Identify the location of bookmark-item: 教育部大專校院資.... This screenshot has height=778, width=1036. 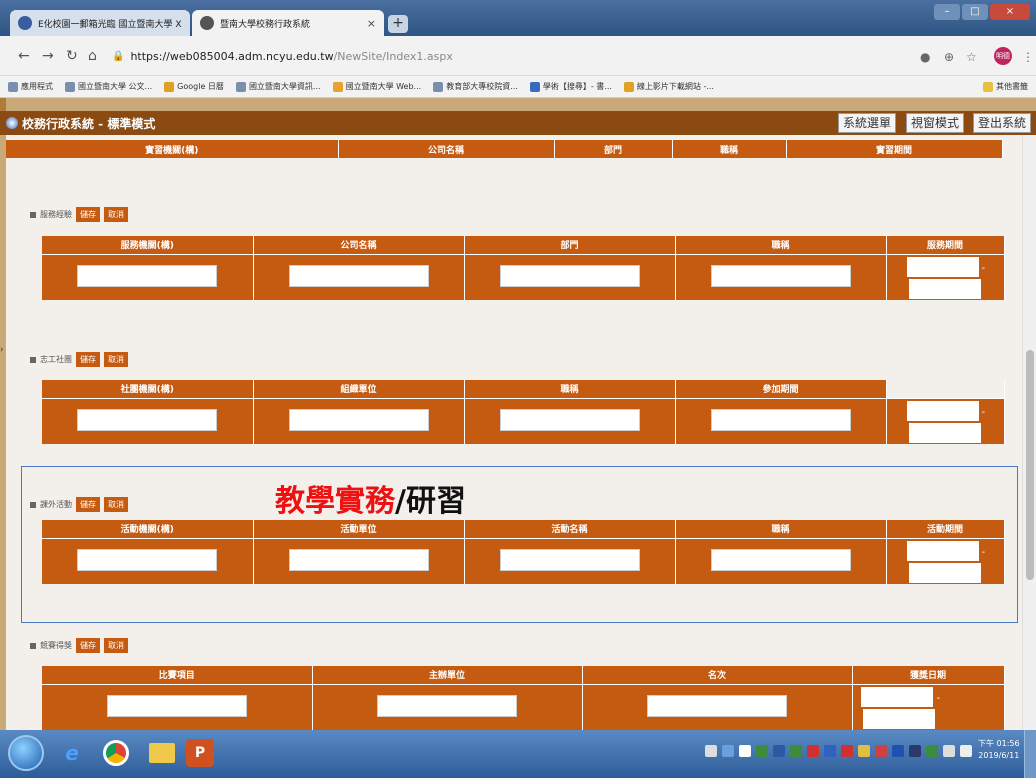
(475, 86).